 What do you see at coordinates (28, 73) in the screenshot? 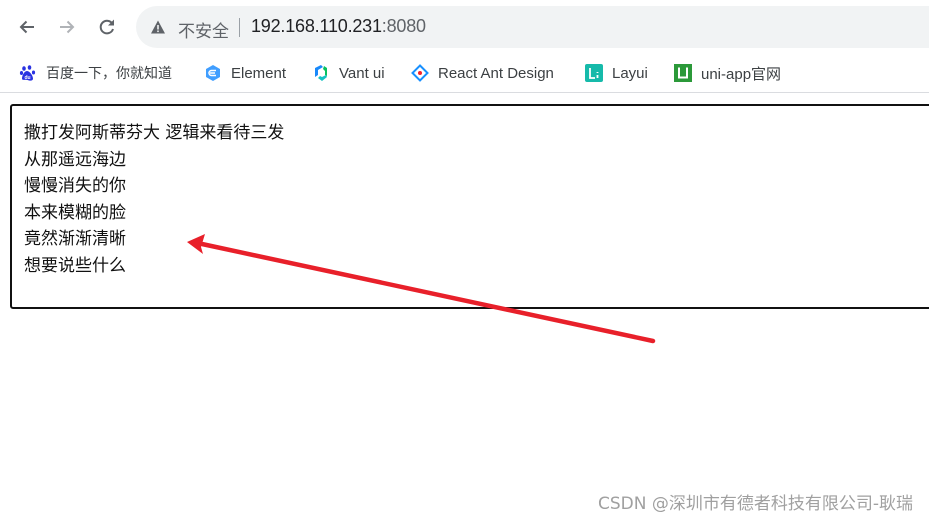
I see `baidu-paw-icon: du` at bounding box center [28, 73].